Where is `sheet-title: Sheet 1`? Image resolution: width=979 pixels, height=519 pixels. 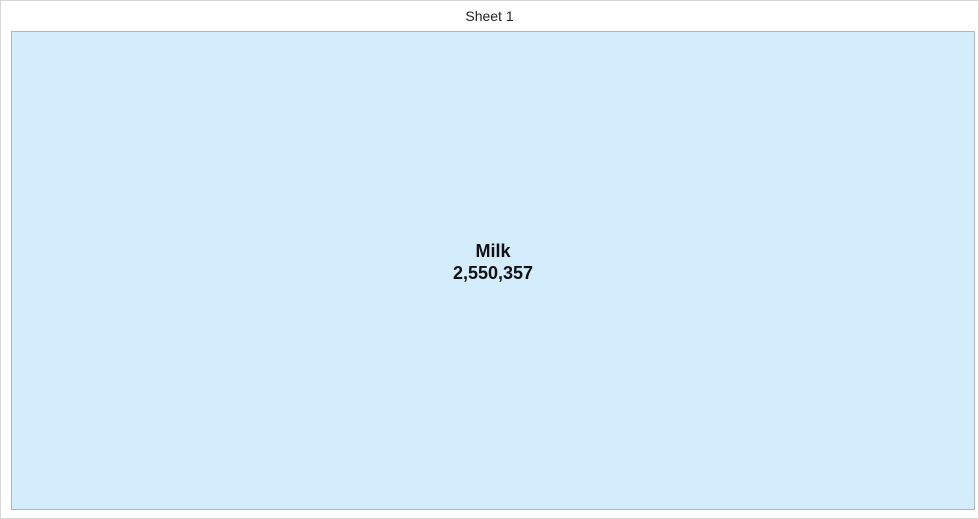 sheet-title: Sheet 1 is located at coordinates (489, 16).